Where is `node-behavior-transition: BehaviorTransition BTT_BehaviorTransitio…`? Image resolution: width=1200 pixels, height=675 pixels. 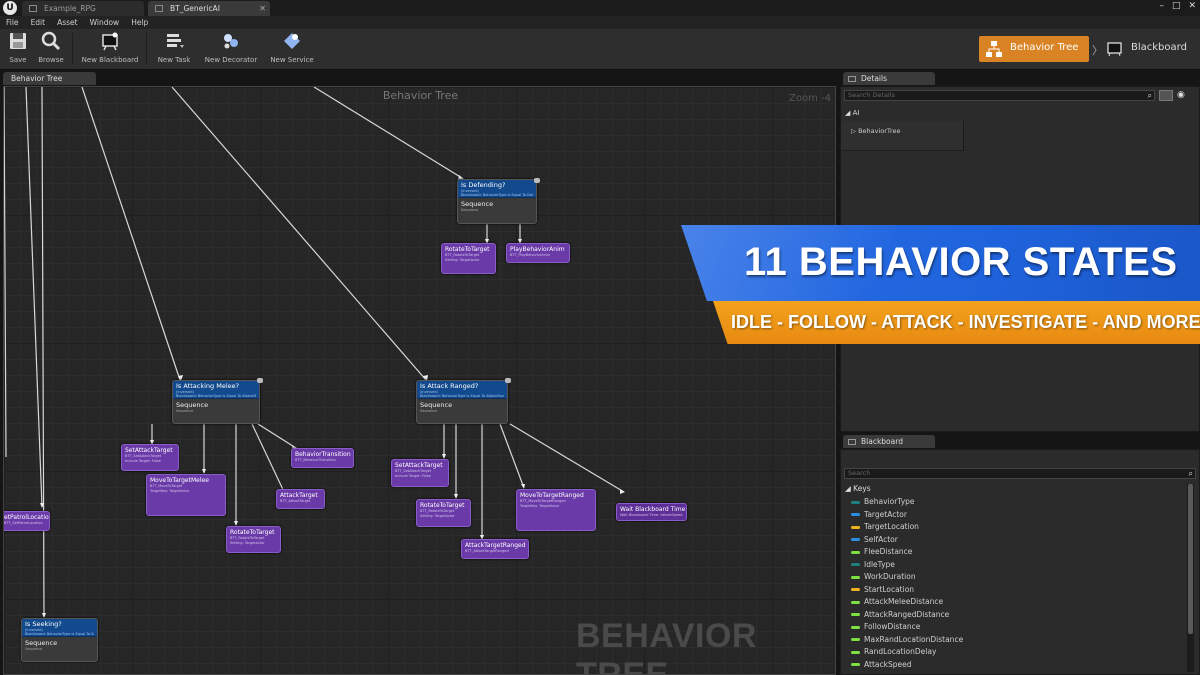
node-behavior-transition: BehaviorTransition BTT_BehaviorTransitio… is located at coordinates (322, 458).